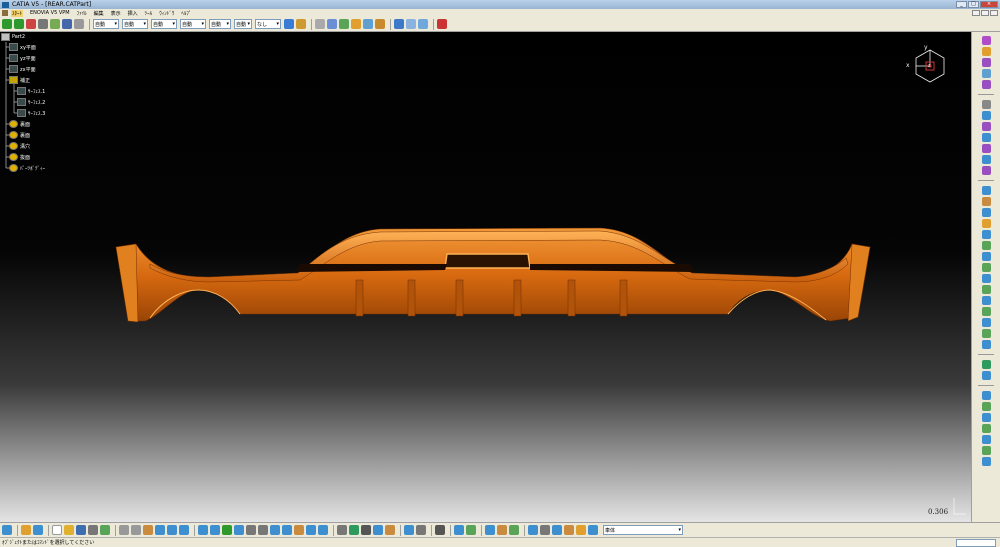 The image size is (1000, 547). Describe the element at coordinates (251, 530) in the screenshot. I see `zoom-in-icon` at that location.